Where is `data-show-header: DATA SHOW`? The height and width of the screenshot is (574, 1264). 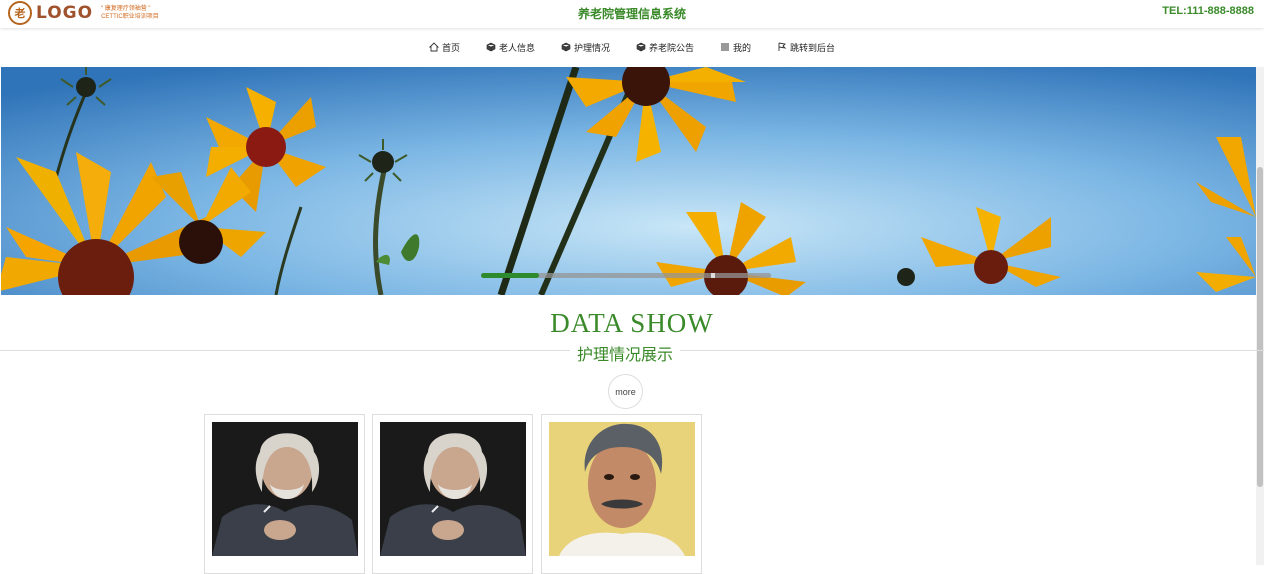 data-show-header: DATA SHOW is located at coordinates (632, 323).